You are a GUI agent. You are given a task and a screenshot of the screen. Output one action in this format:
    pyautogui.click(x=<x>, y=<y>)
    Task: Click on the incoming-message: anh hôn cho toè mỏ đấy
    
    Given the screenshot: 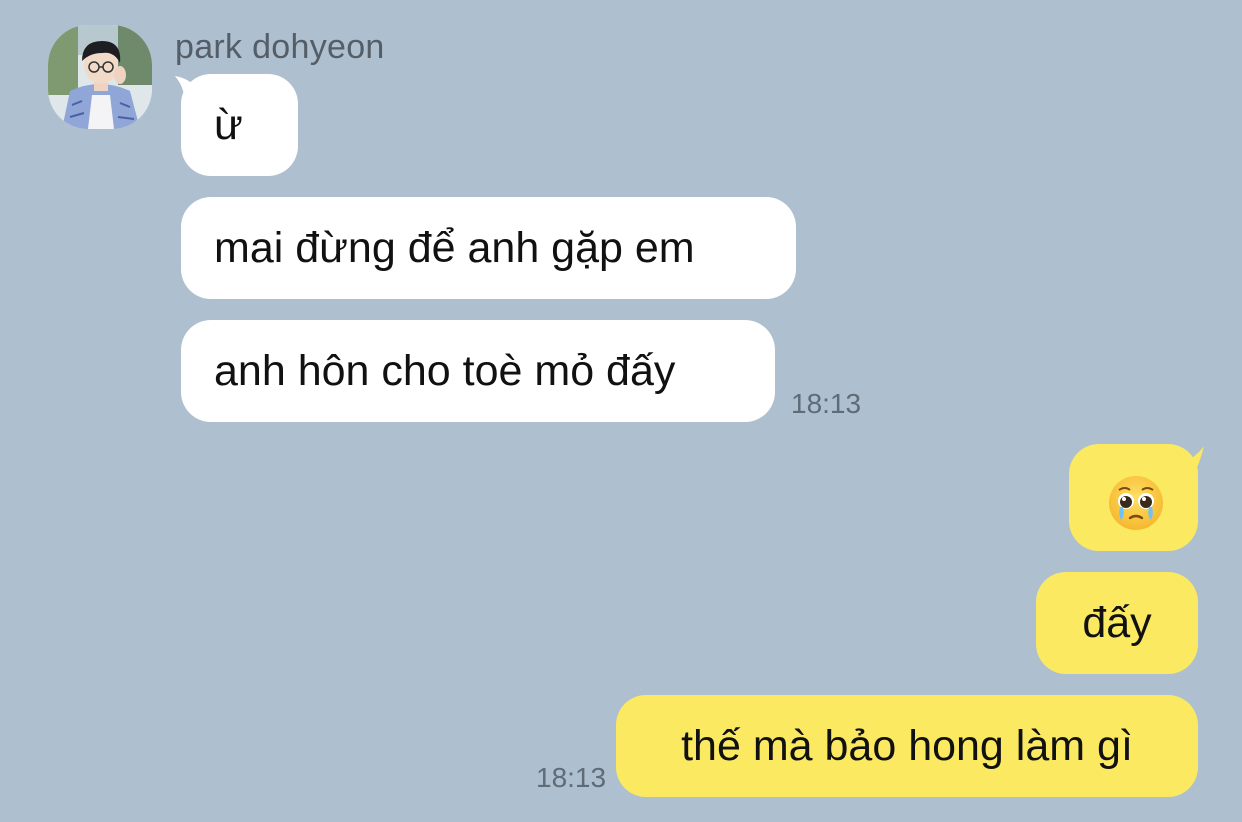 What is the action you would take?
    pyautogui.click(x=478, y=371)
    